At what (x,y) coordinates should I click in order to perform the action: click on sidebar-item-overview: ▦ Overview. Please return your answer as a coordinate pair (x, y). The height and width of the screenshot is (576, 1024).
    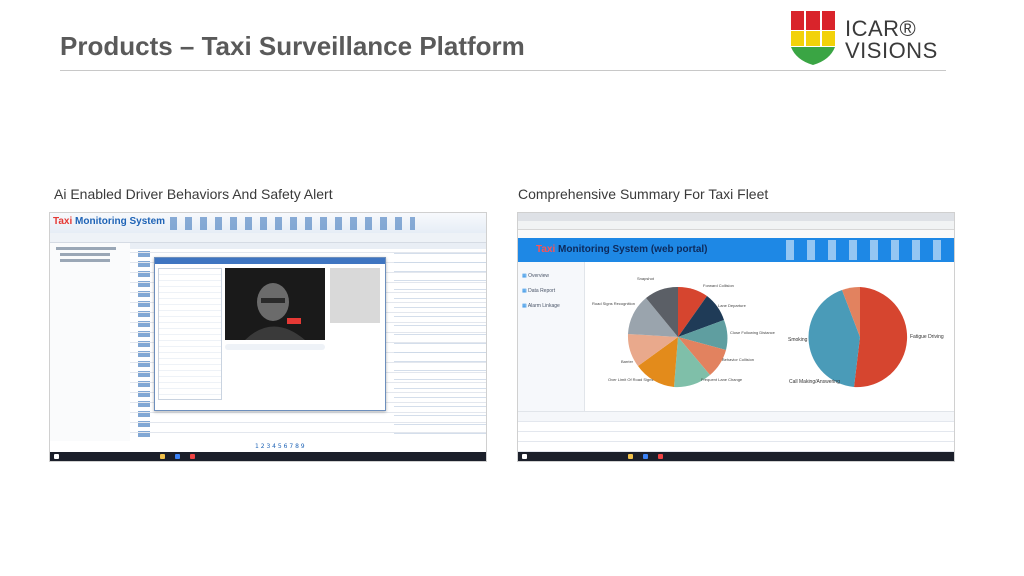
    Looking at the image, I should click on (535, 276).